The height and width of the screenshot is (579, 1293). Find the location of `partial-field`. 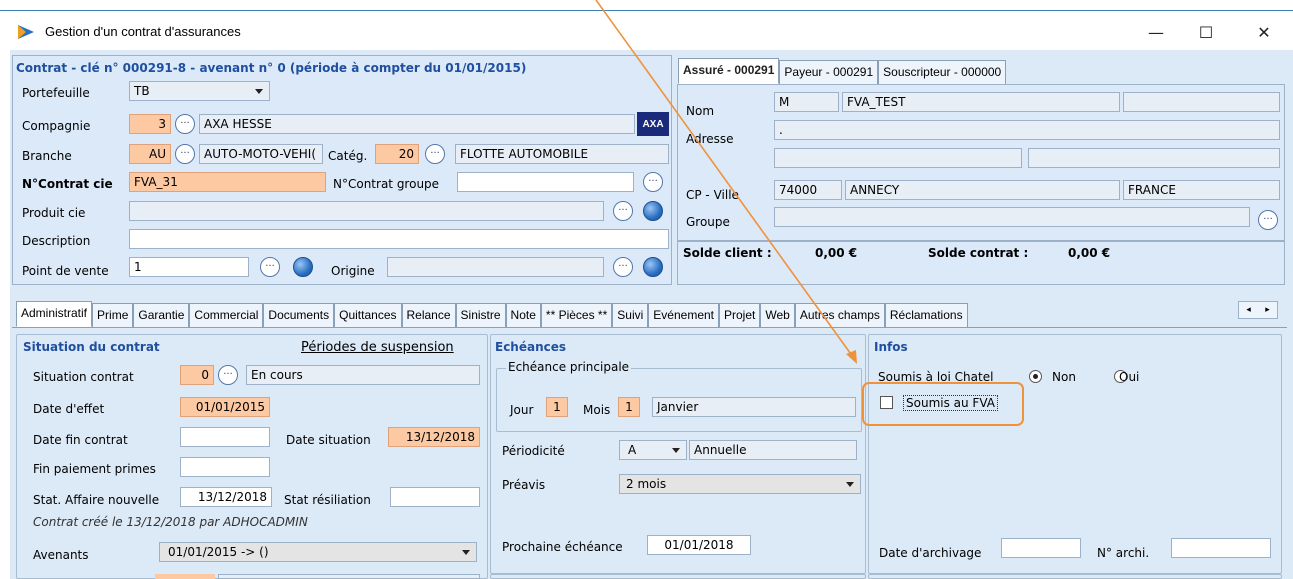

partial-field is located at coordinates (349, 576).